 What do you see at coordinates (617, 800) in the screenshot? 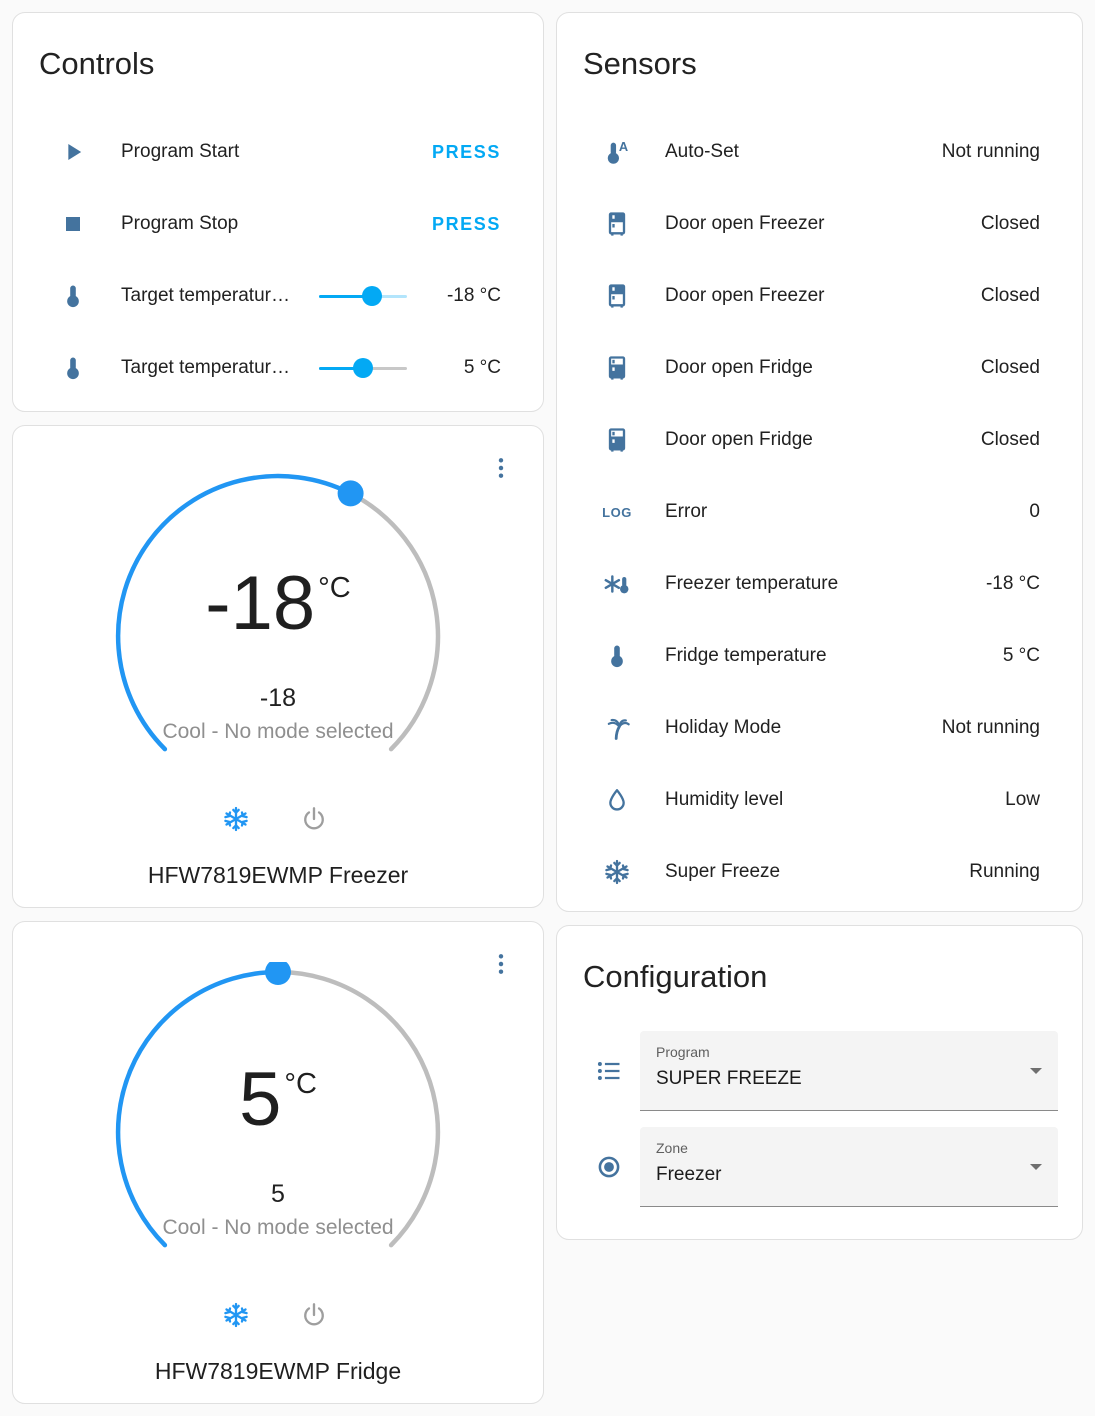
I see `water-drop-icon` at bounding box center [617, 800].